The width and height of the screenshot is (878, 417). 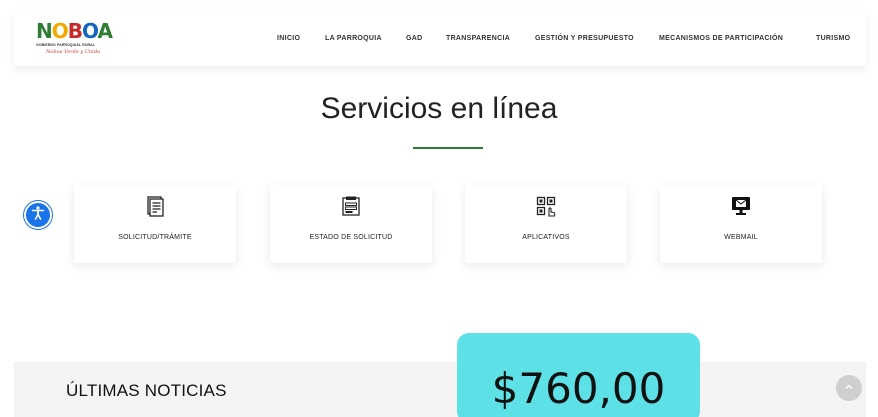 What do you see at coordinates (584, 38) in the screenshot?
I see `nav-gestion-presupuesto: GESTIÓN Y PRESUPUESTO` at bounding box center [584, 38].